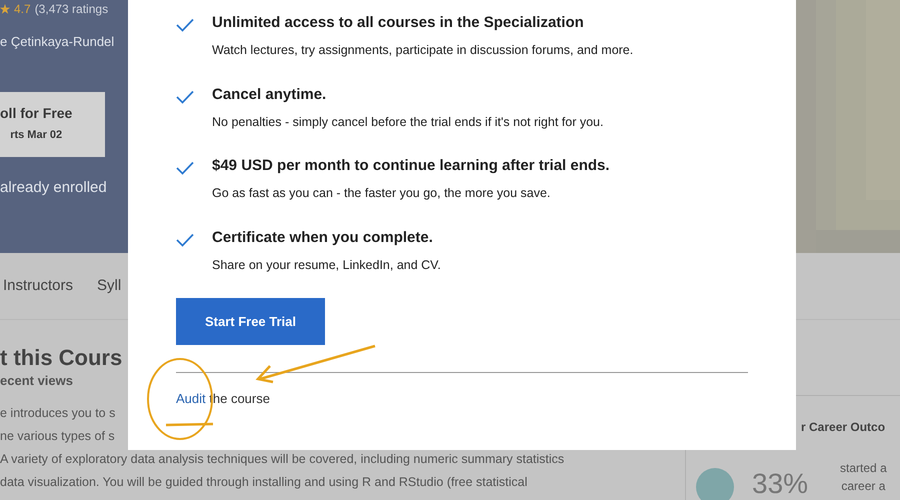 The width and height of the screenshot is (900, 500). Describe the element at coordinates (323, 238) in the screenshot. I see `benefit-title: Certificate when you complete.` at that location.